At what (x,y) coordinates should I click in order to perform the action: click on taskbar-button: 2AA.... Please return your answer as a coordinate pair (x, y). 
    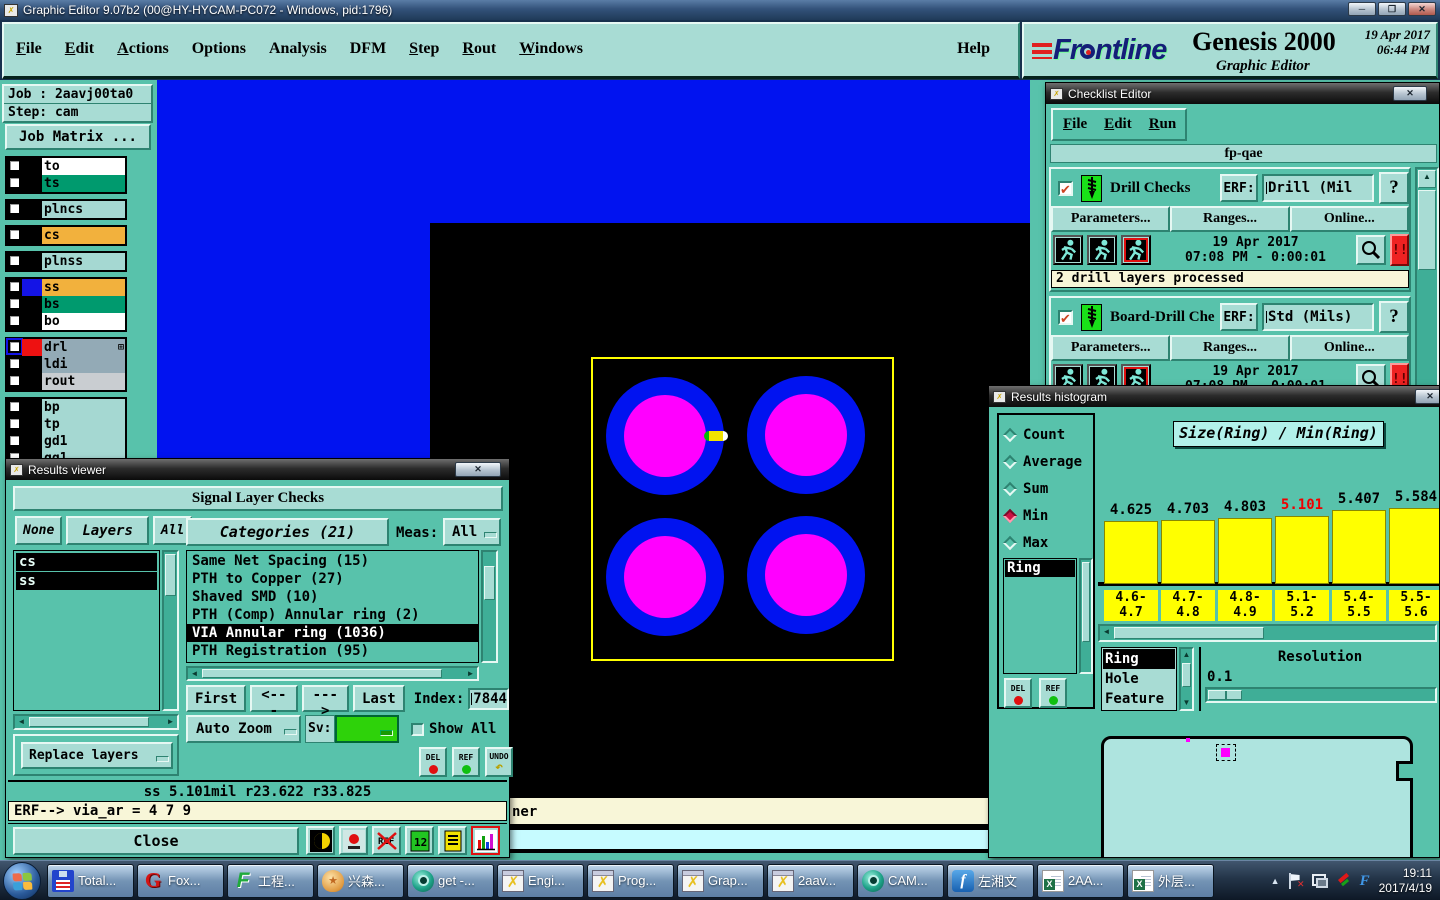
    Looking at the image, I should click on (1080, 880).